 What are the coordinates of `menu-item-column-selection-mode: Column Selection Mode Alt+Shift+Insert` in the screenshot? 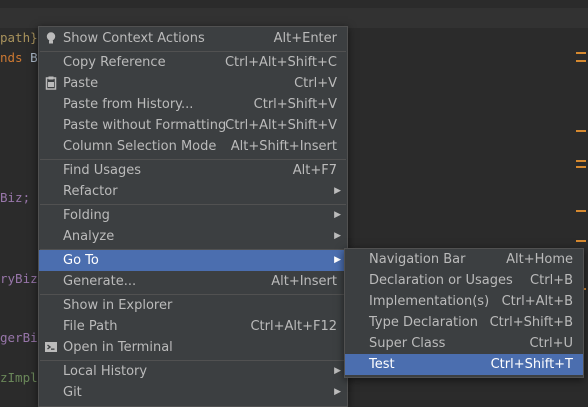 It's located at (193, 146).